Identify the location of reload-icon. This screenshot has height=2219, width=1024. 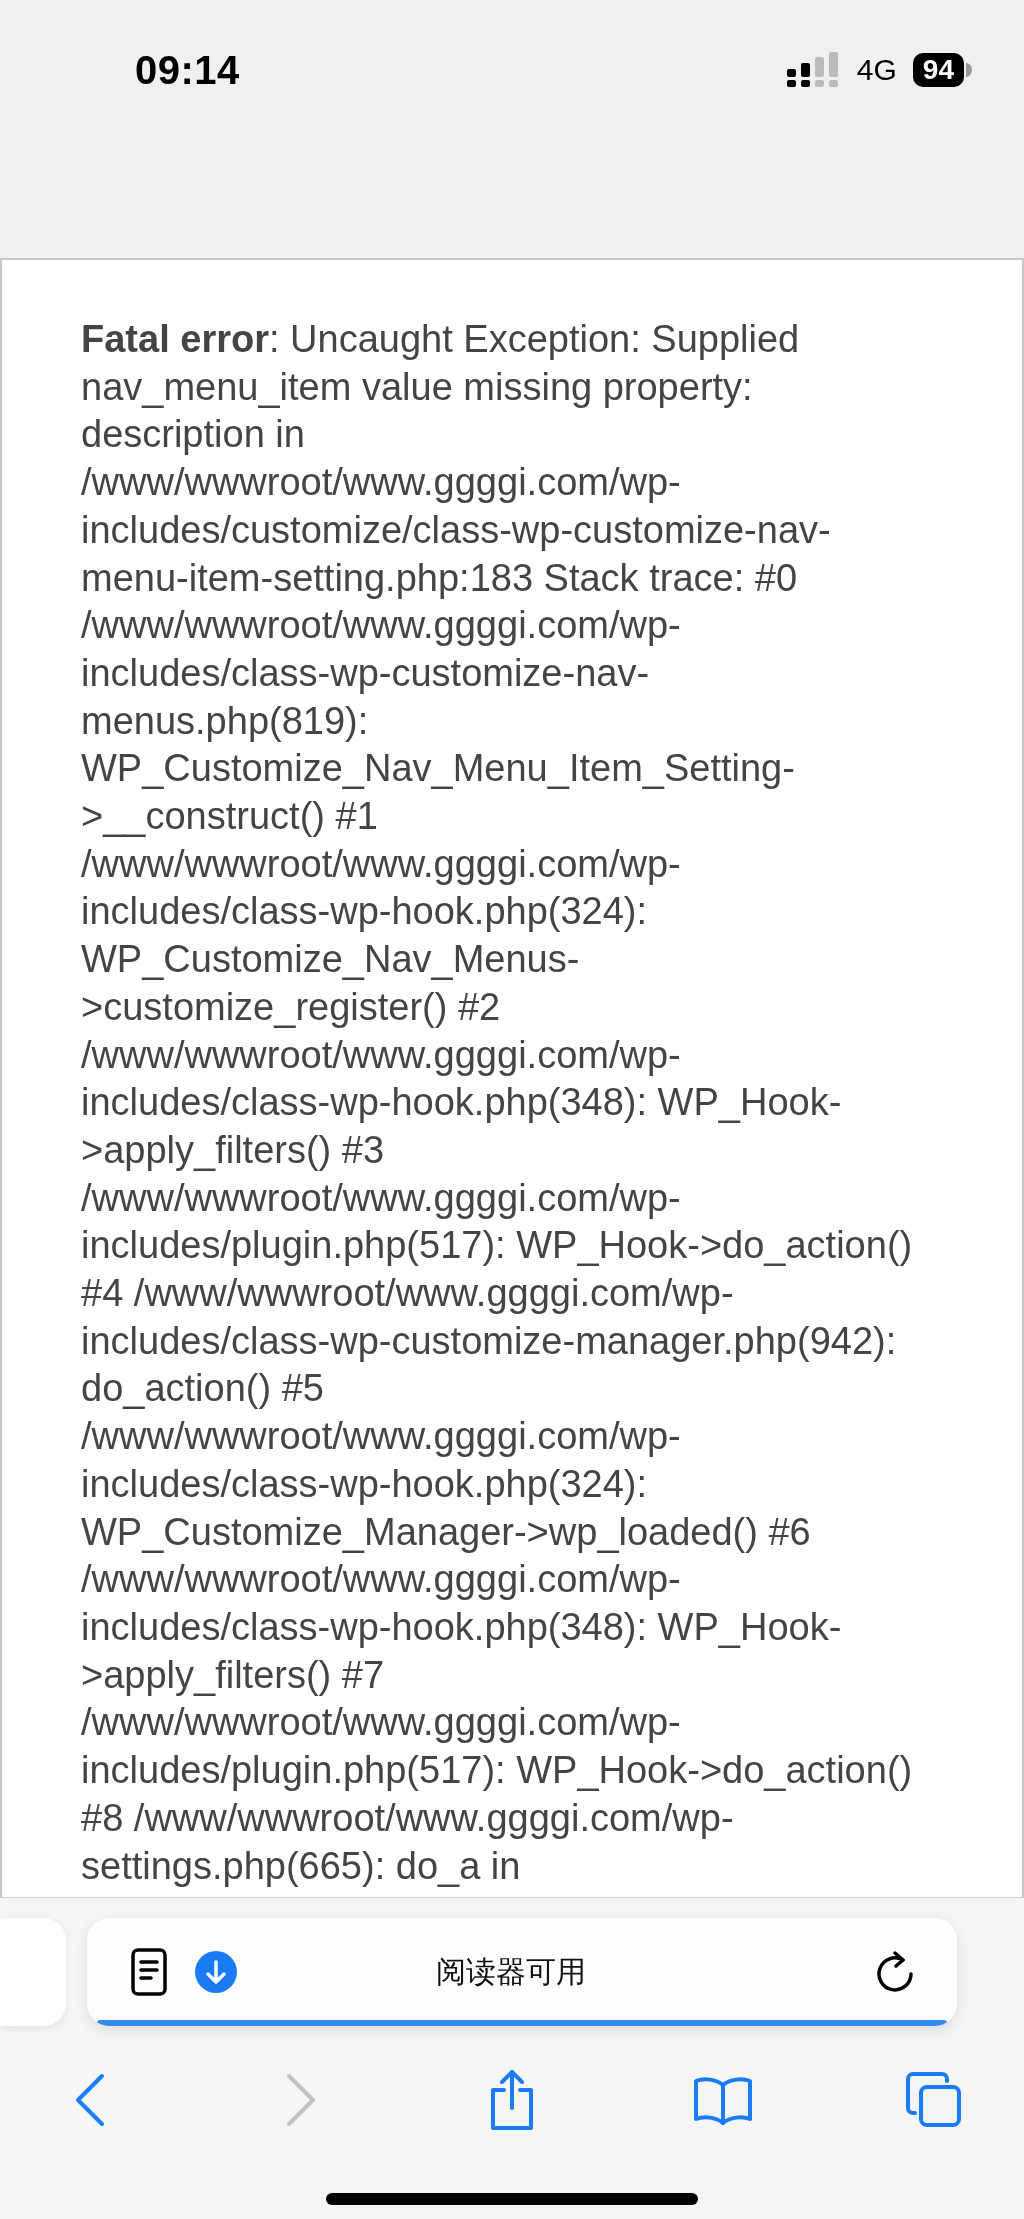
(895, 1972).